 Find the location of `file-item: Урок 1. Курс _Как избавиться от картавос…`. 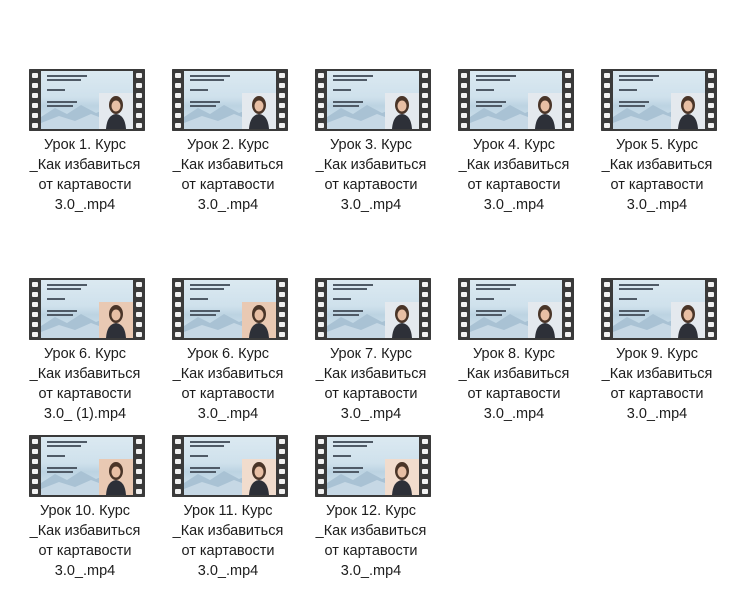

file-item: Урок 1. Курс _Как избавиться от картавос… is located at coordinates (85, 144).